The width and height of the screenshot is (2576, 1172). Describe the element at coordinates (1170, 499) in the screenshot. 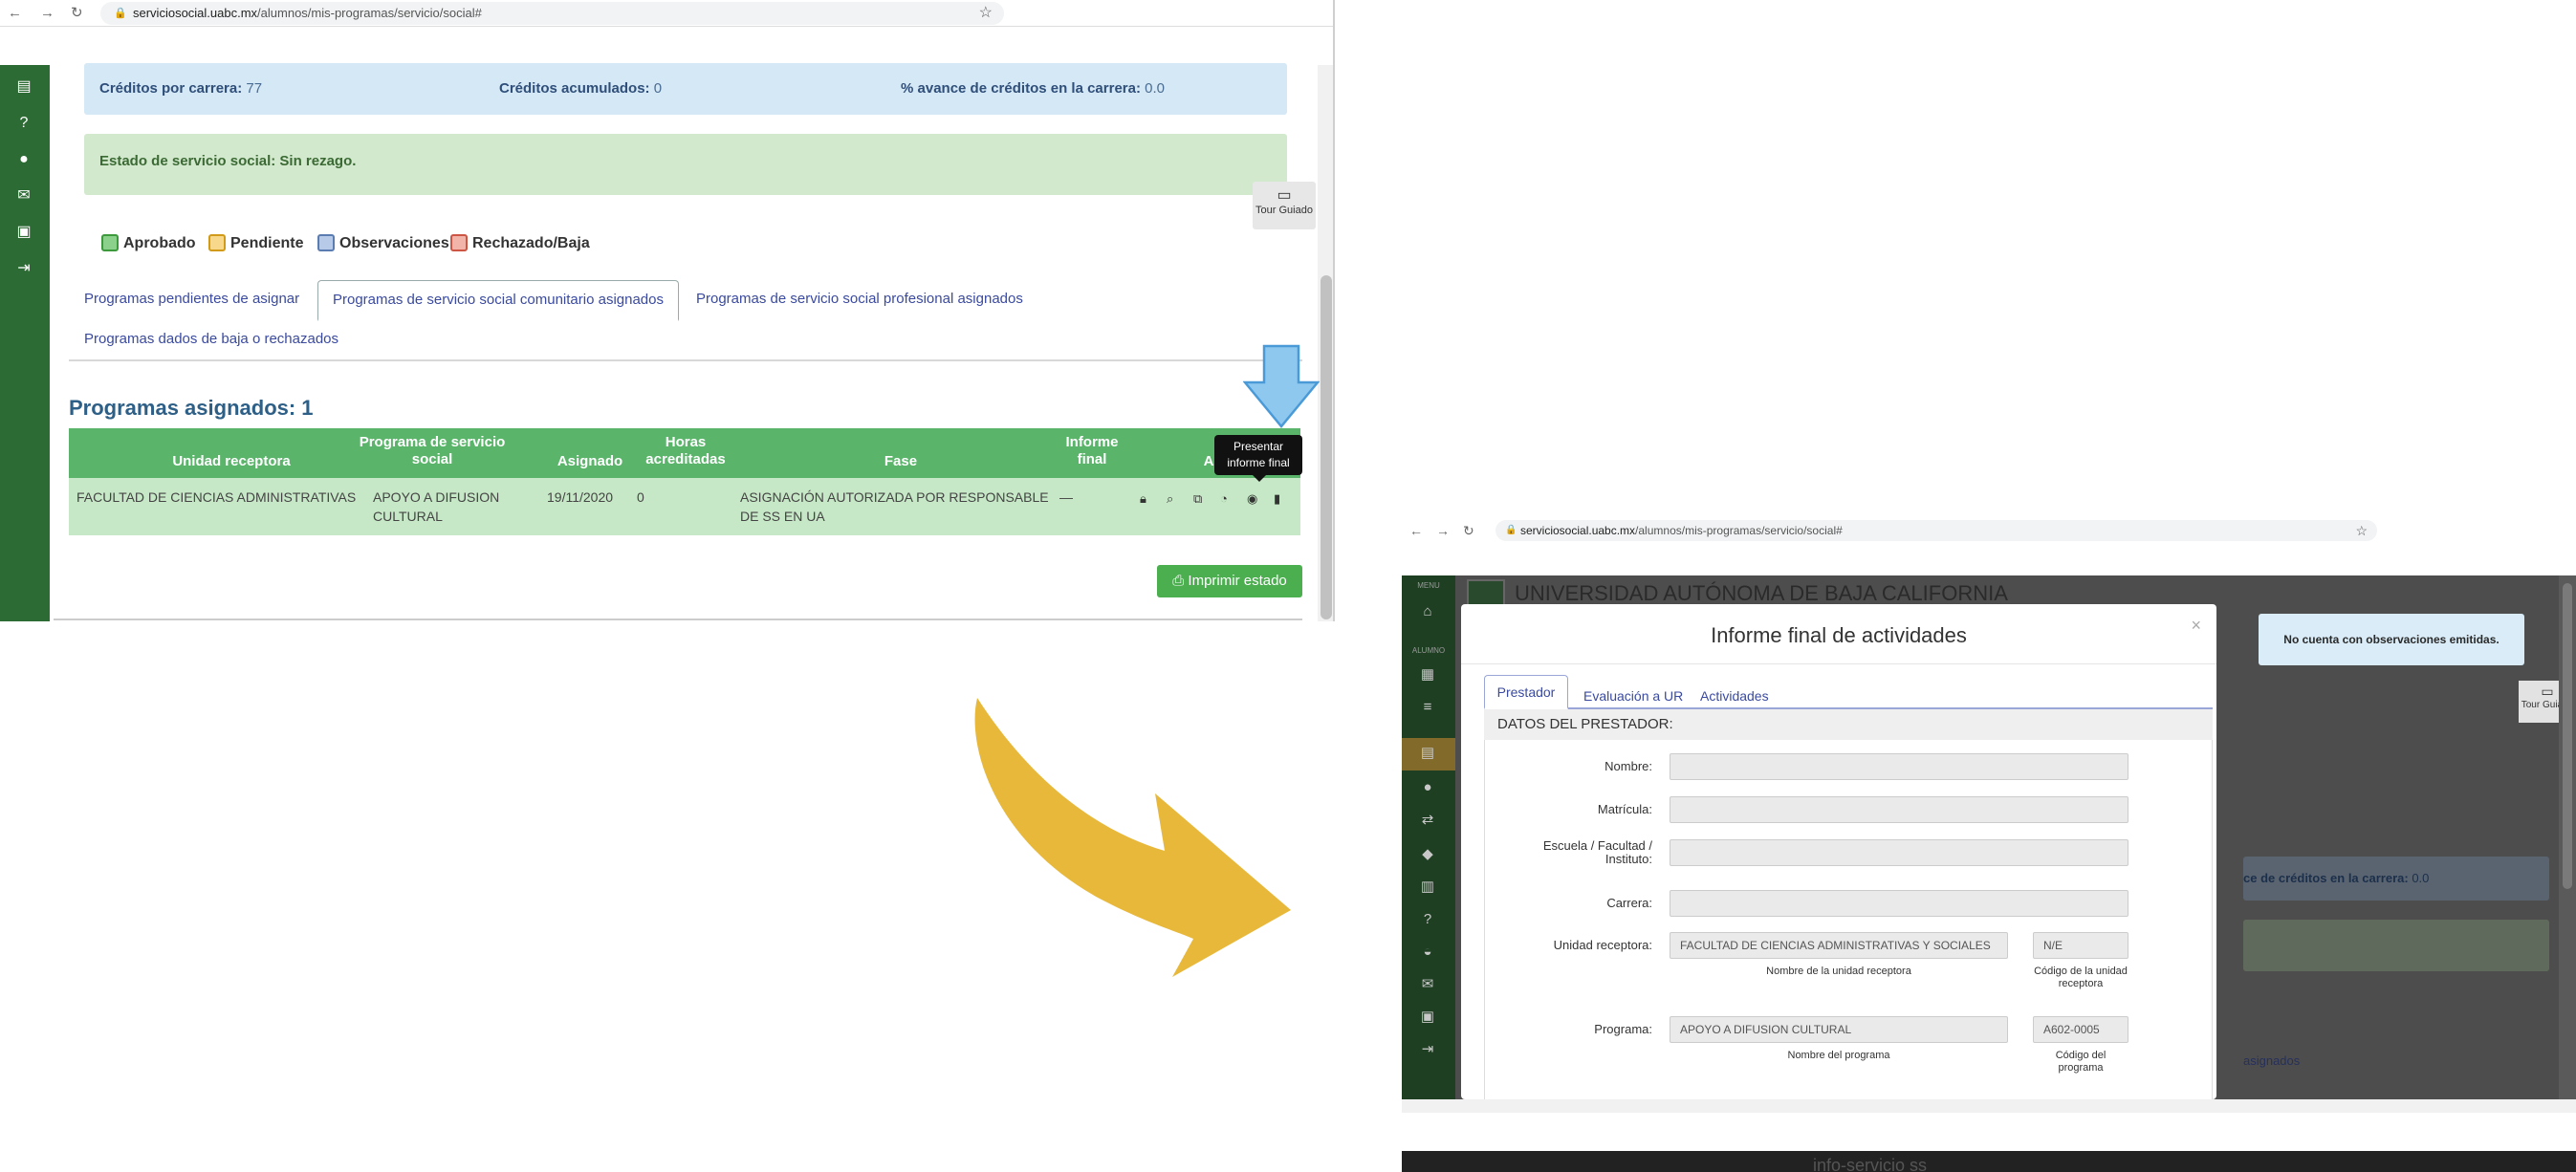

I see `search-action-icon: ⌕` at that location.